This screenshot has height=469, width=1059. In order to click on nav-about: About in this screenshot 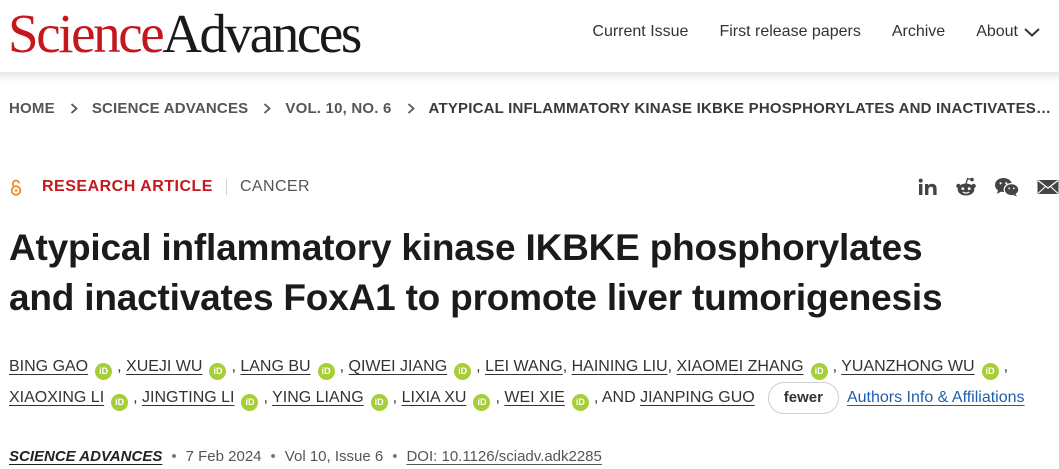, I will do `click(1008, 32)`.